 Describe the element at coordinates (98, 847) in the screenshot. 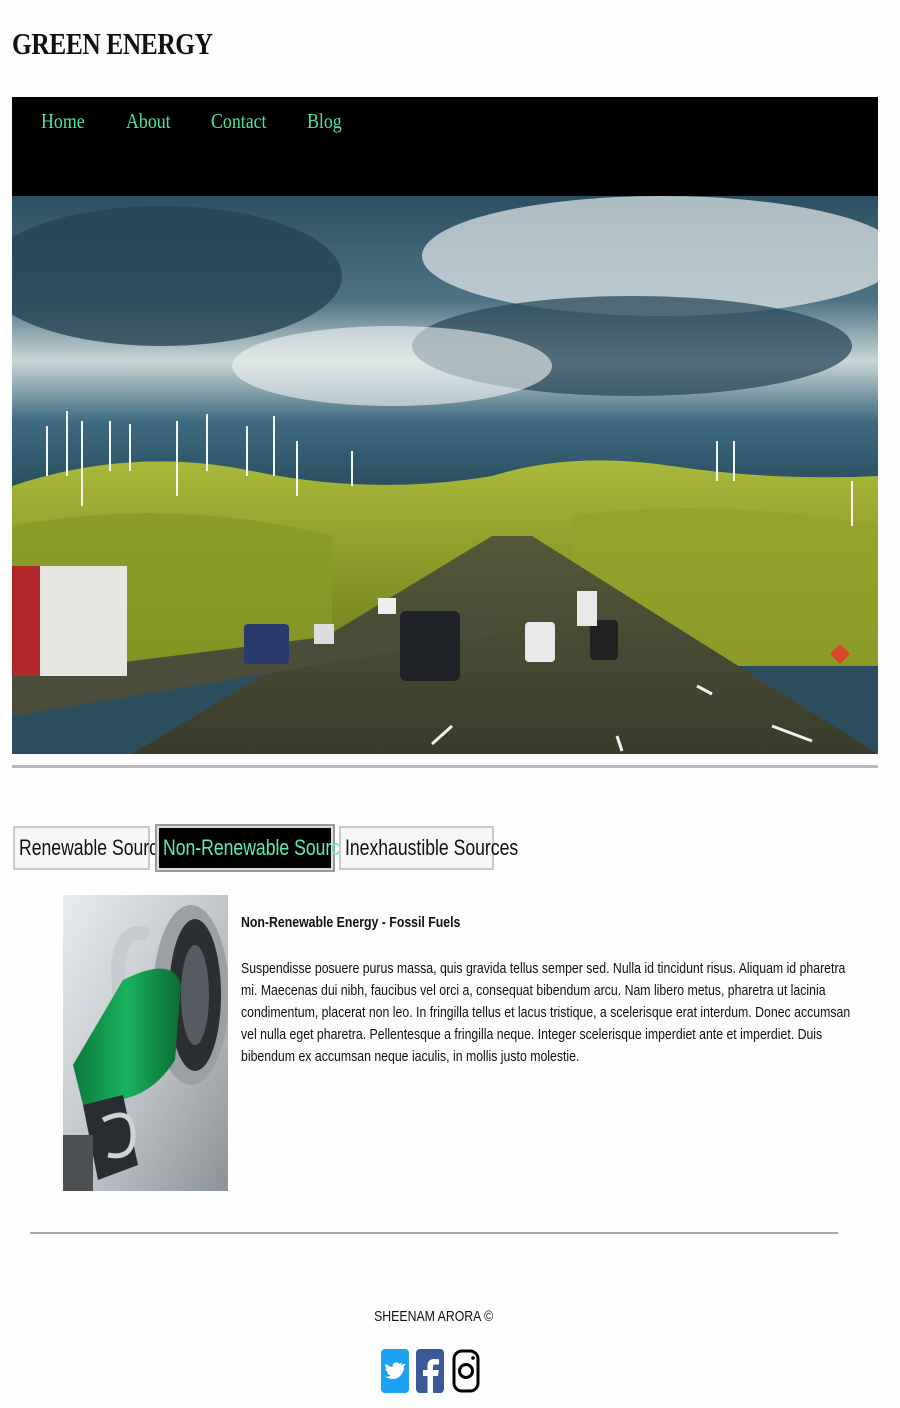

I see `tab-label: Renewable Sources` at that location.